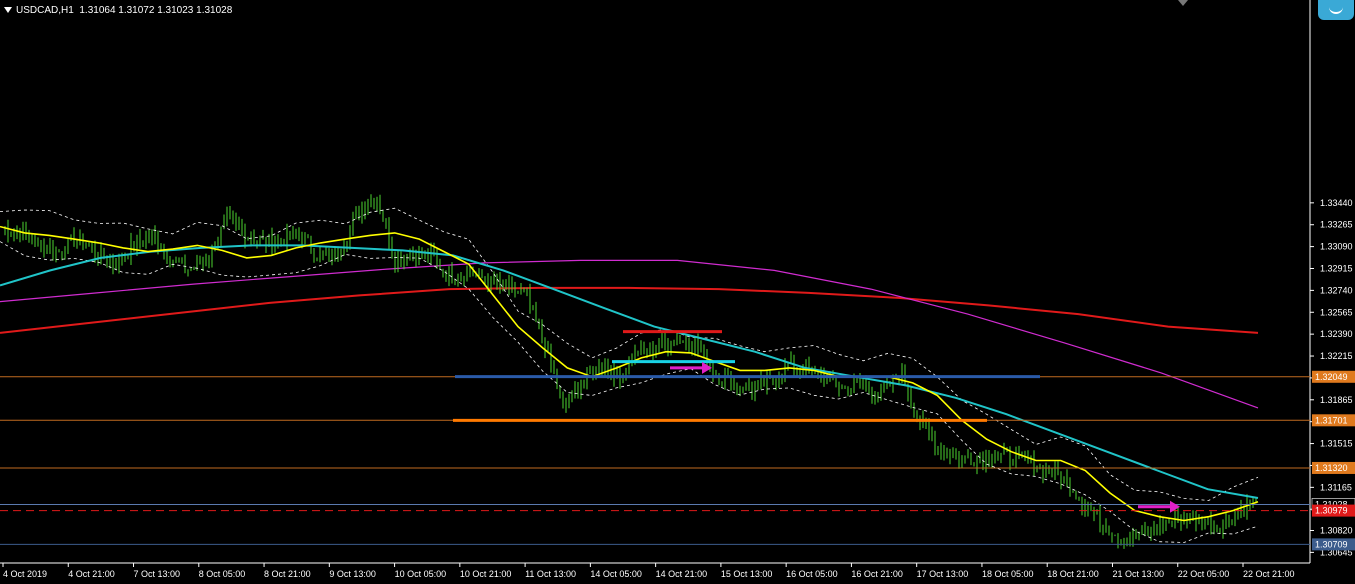 The width and height of the screenshot is (1355, 584). I want to click on x-tick-label: 4 Oct 2019, so click(25, 574).